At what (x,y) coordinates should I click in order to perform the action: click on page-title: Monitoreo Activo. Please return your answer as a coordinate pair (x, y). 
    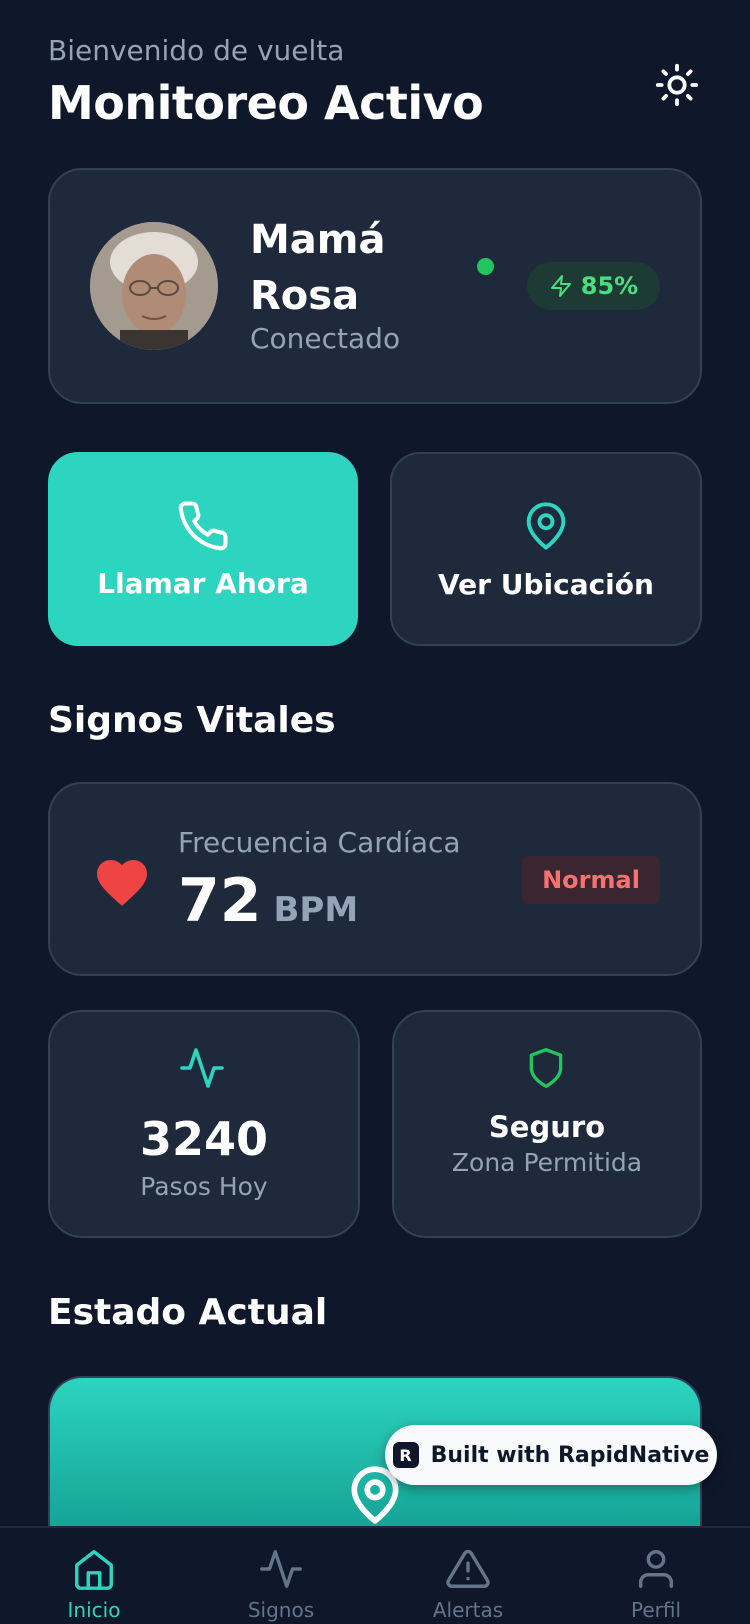
    Looking at the image, I should click on (266, 103).